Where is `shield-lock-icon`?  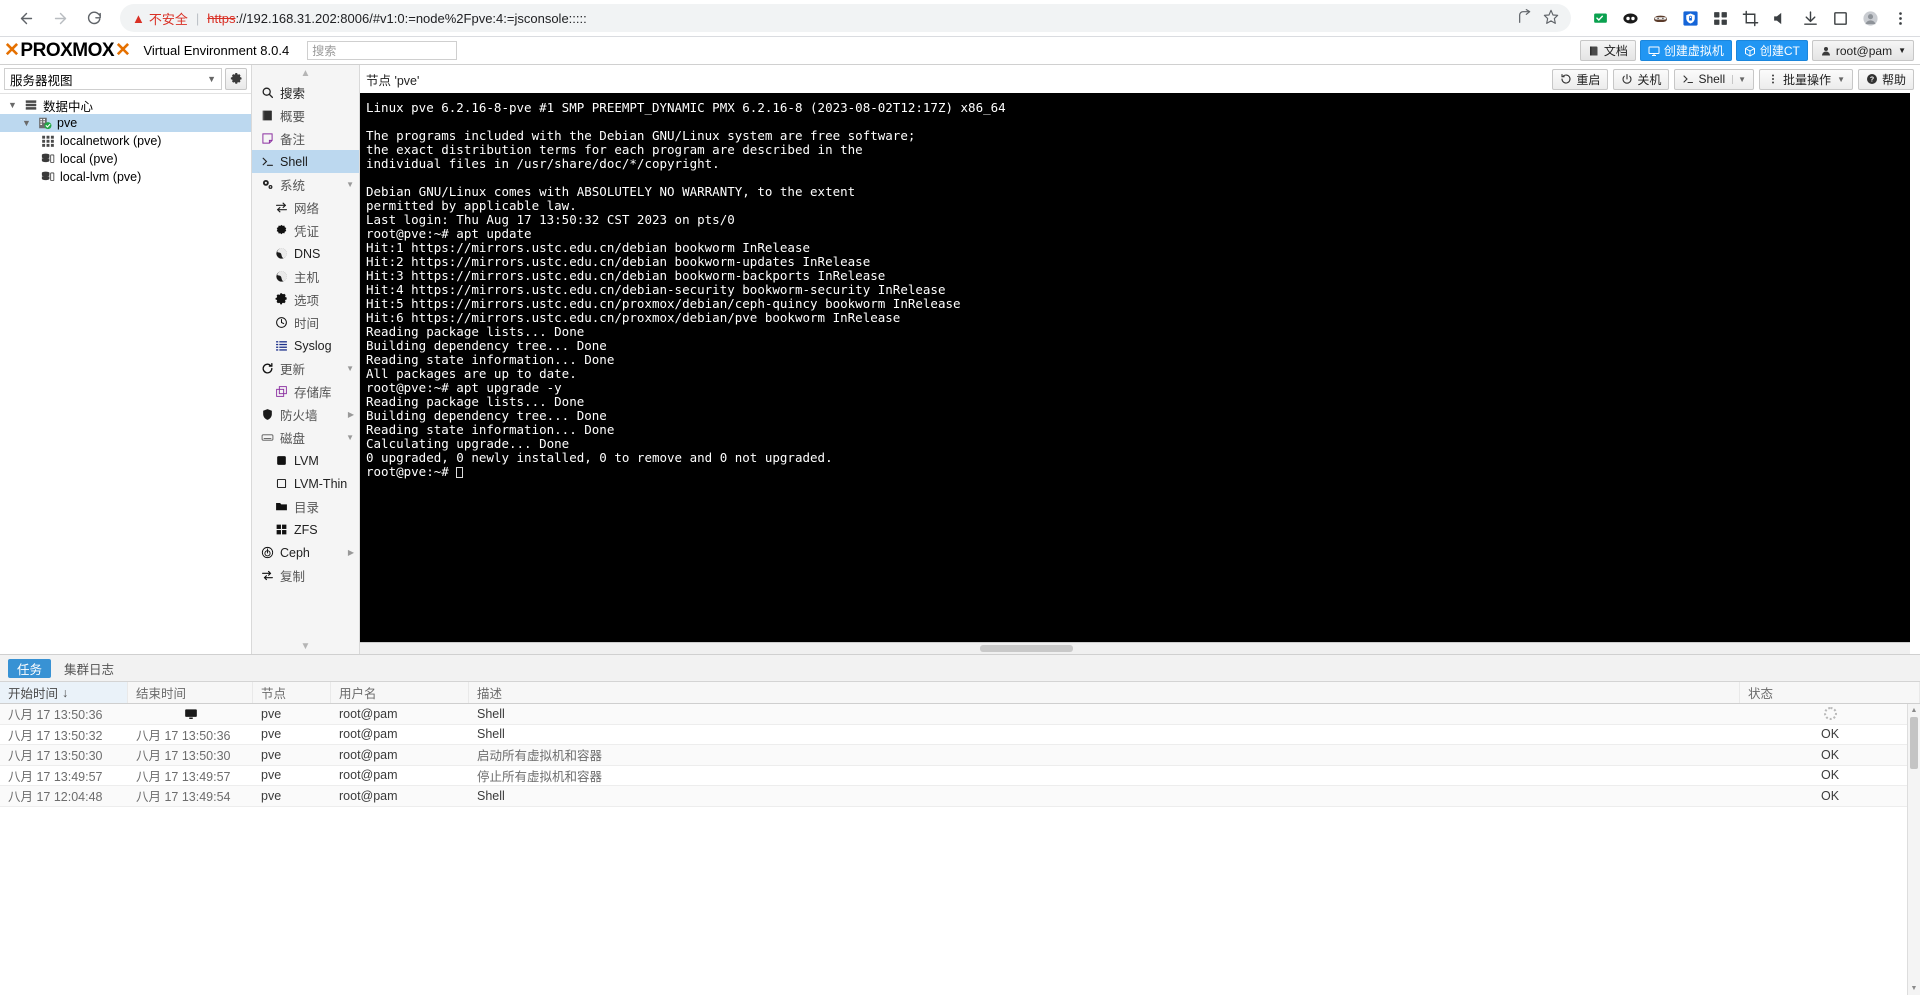
shield-lock-icon is located at coordinates (1690, 18).